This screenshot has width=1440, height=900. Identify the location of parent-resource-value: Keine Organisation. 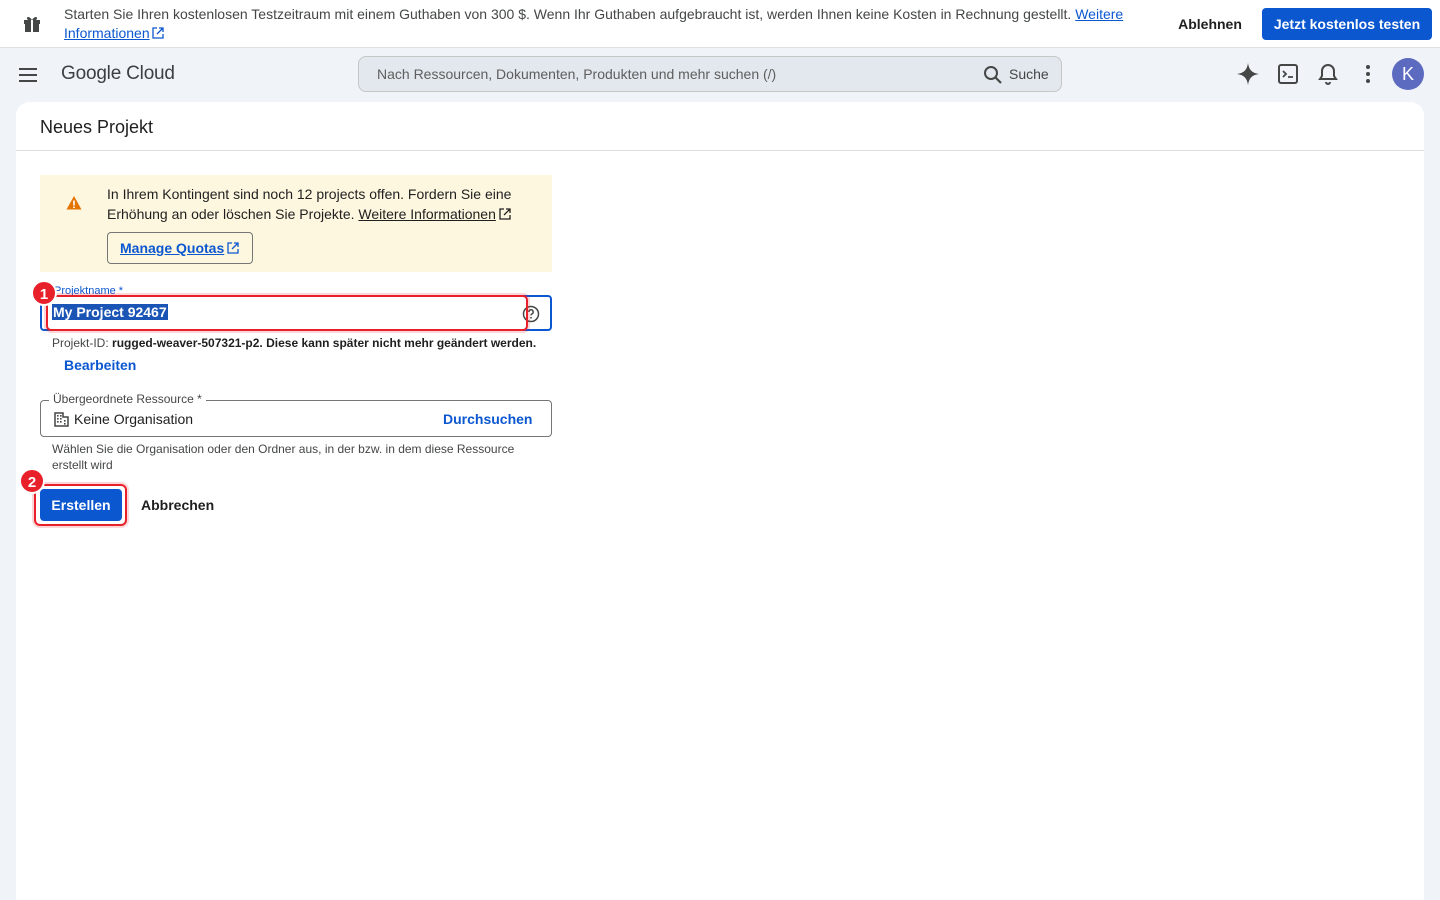
(134, 419).